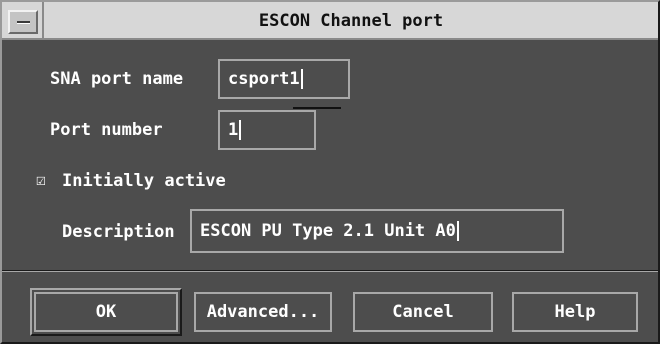  I want to click on divider-mark, so click(317, 108).